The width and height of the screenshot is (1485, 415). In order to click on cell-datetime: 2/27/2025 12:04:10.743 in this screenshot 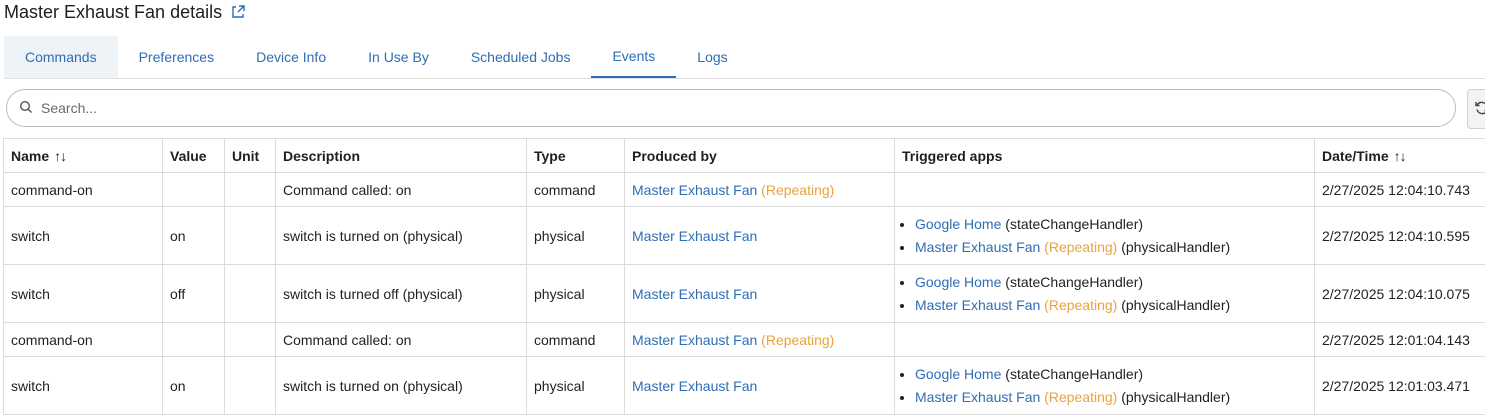, I will do `click(1399, 189)`.